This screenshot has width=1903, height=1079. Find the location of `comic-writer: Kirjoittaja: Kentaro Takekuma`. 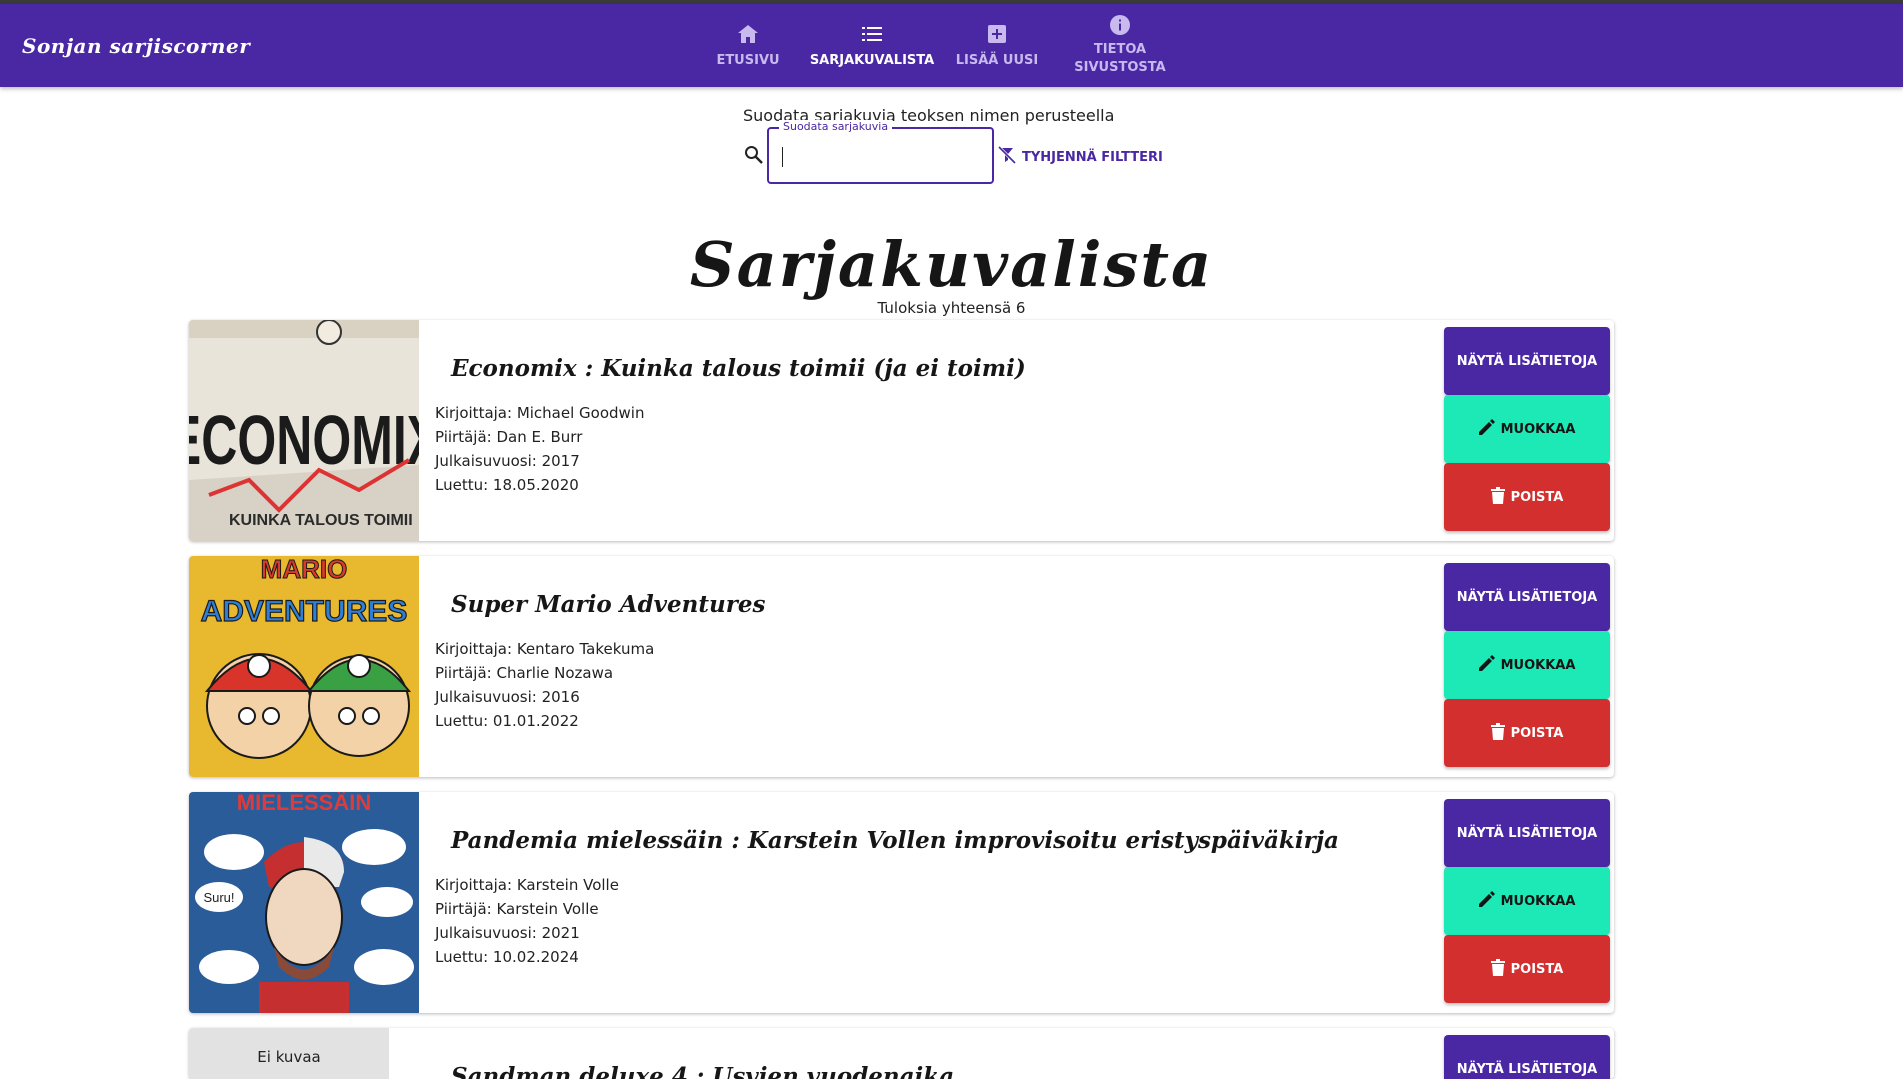

comic-writer: Kirjoittaja: Kentaro Takekuma is located at coordinates (545, 649).